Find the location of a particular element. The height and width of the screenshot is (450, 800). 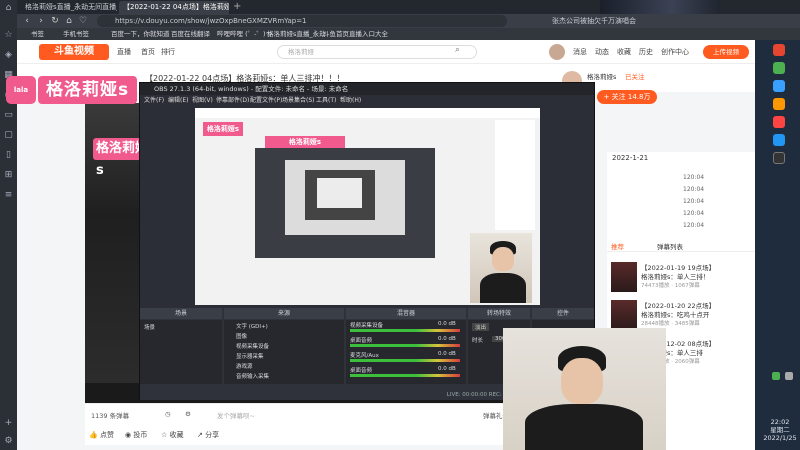

anchor-name: 格洛莉娅s is located at coordinates (601, 76).